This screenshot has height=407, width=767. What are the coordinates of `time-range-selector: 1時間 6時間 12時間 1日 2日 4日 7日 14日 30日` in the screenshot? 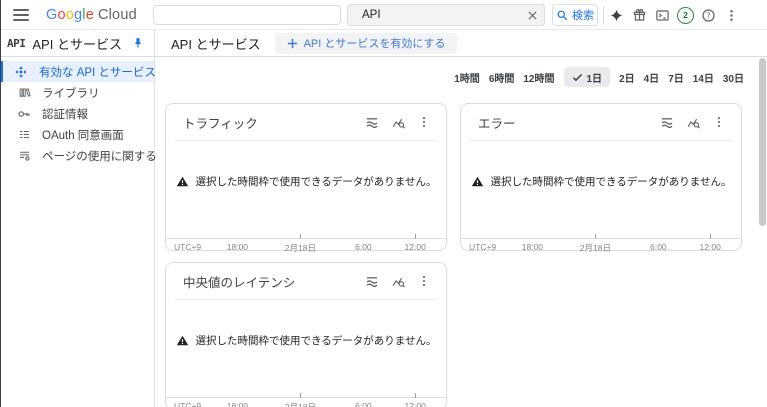 It's located at (450, 77).